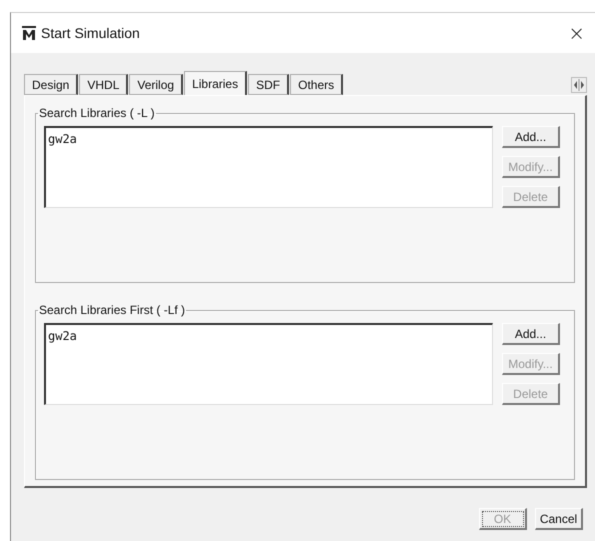 The height and width of the screenshot is (541, 595). What do you see at coordinates (579, 85) in the screenshot?
I see `tab-scroll-arrows-icon` at bounding box center [579, 85].